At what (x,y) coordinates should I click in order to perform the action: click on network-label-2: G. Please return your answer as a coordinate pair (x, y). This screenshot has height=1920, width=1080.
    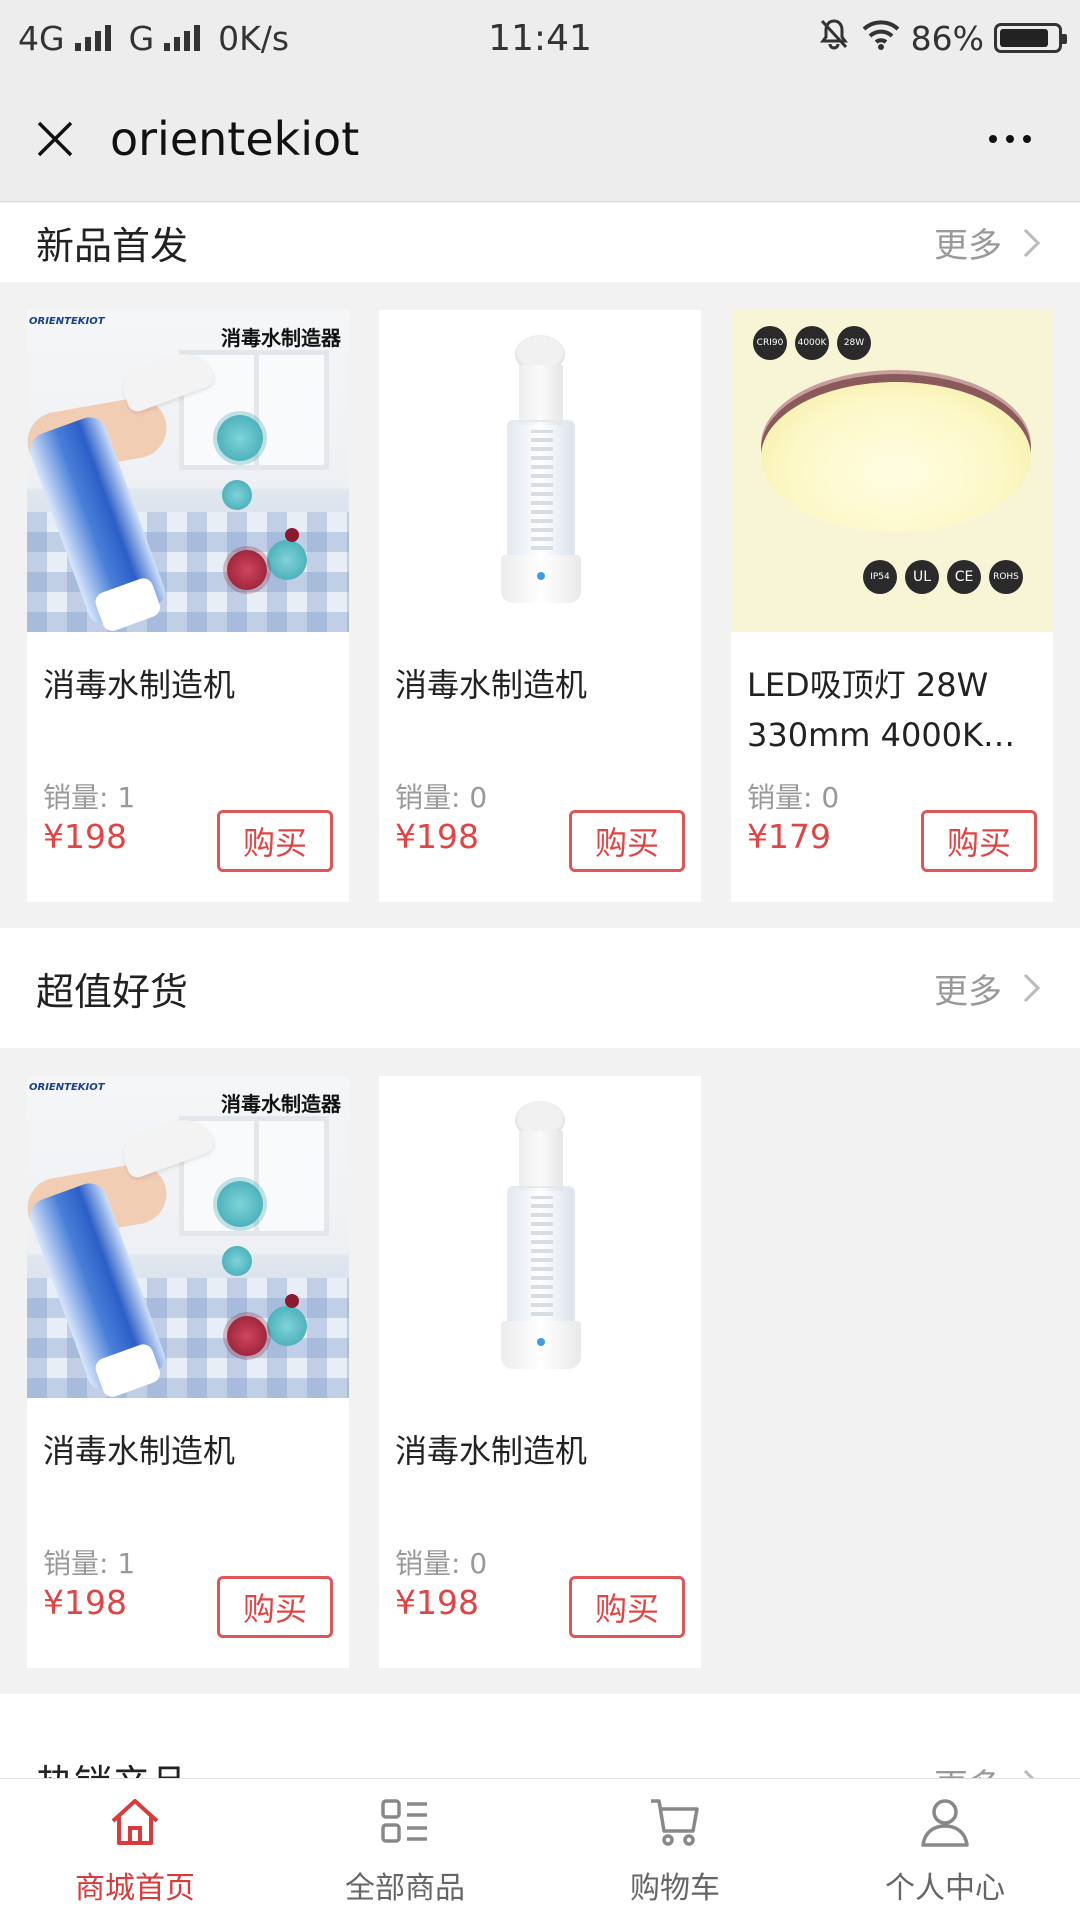
    Looking at the image, I should click on (141, 38).